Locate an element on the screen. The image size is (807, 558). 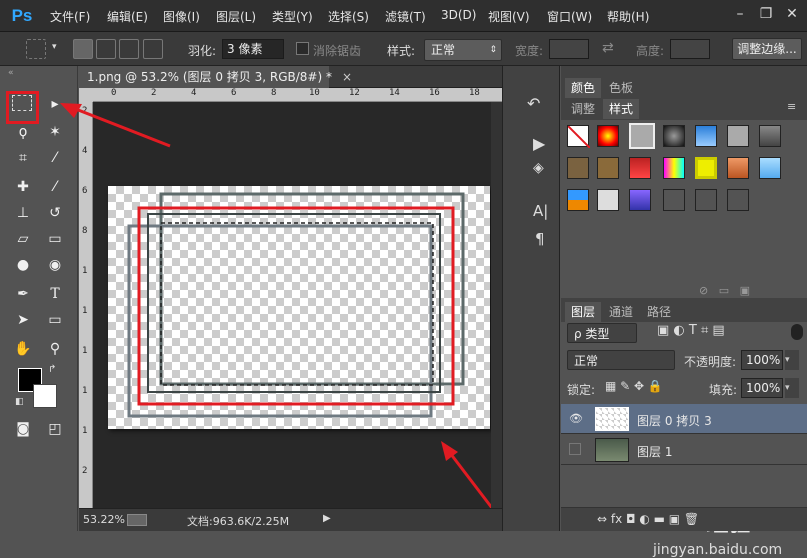
fill-label: 填充: is located at coordinates (723, 390).